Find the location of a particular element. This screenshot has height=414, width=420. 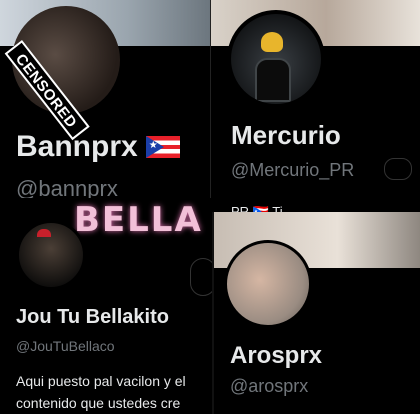

avatar-cap is located at coordinates (44, 233).